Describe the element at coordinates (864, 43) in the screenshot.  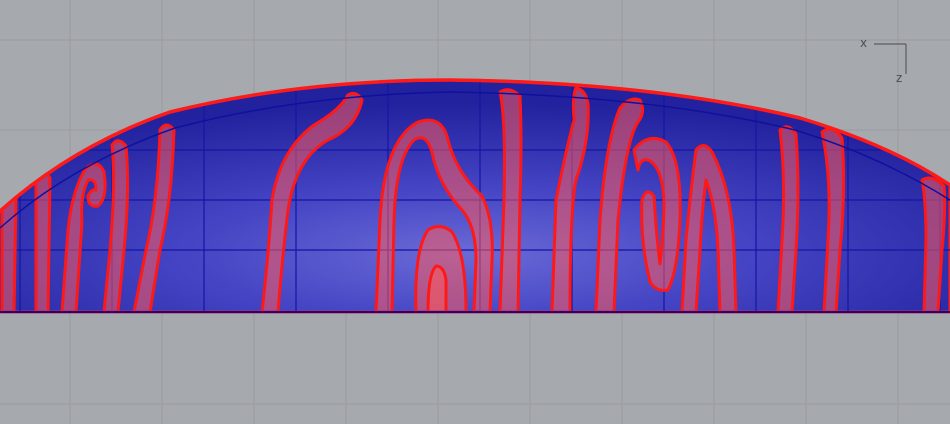
I see `axis-x-label: x` at that location.